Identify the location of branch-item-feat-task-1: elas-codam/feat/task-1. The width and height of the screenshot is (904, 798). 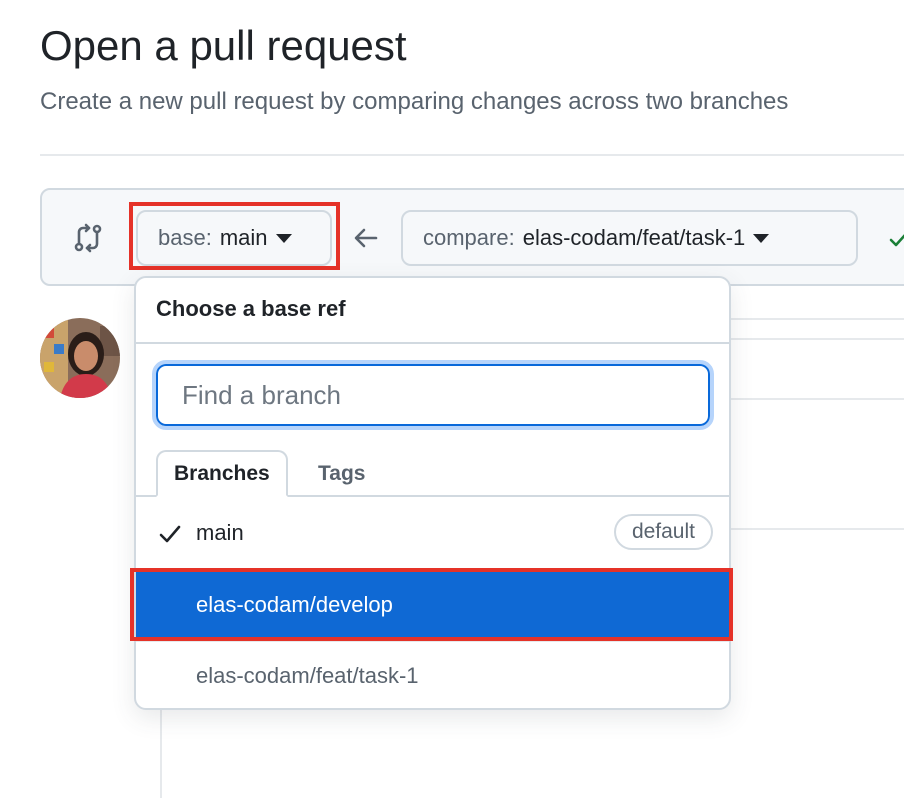
(432, 674).